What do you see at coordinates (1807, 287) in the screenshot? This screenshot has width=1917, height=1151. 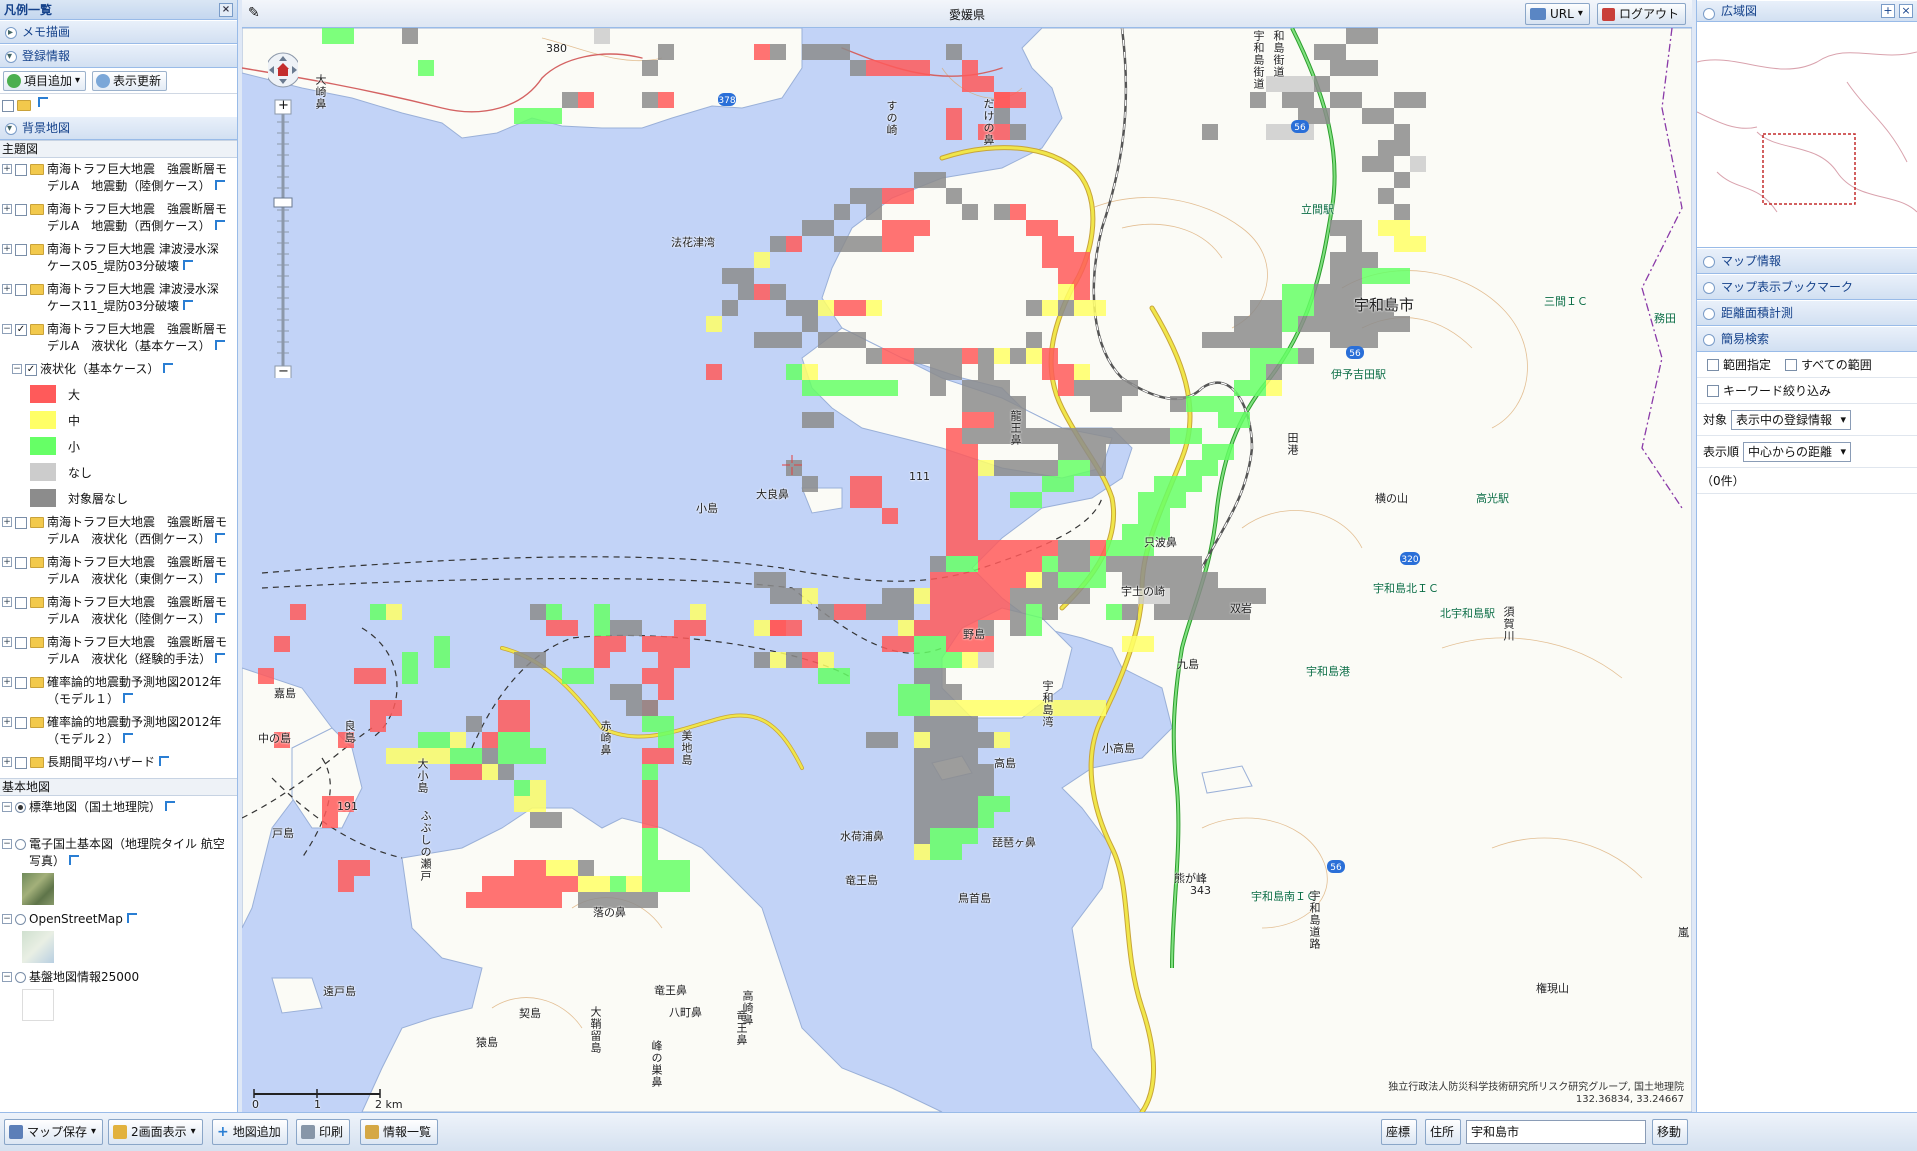 I see `section-bookmarks: マップ表示ブックマーク` at bounding box center [1807, 287].